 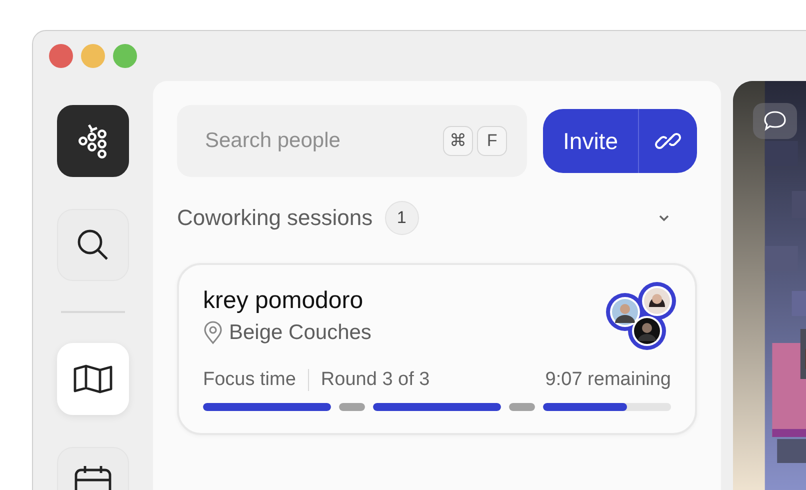 What do you see at coordinates (93, 245) in the screenshot?
I see `search-button` at bounding box center [93, 245].